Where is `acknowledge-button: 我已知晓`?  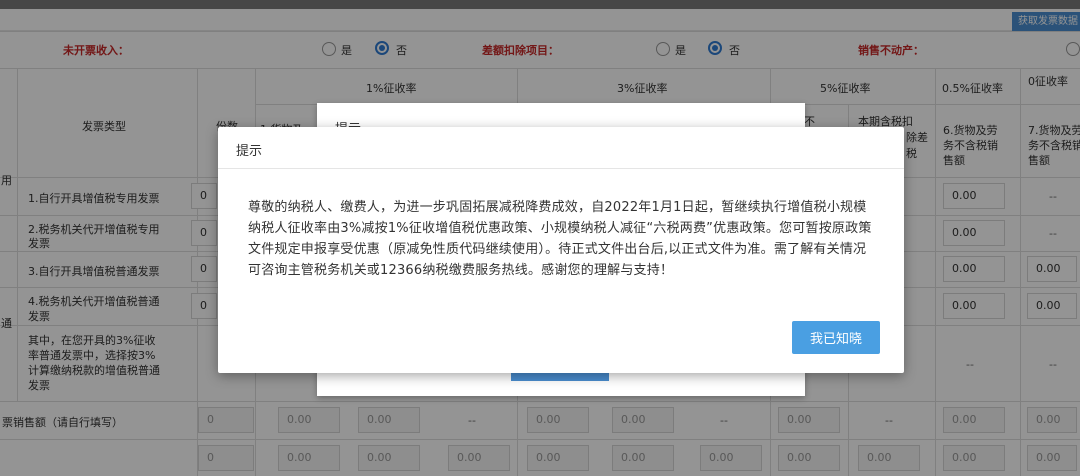
acknowledge-button: 我已知晓 is located at coordinates (836, 337).